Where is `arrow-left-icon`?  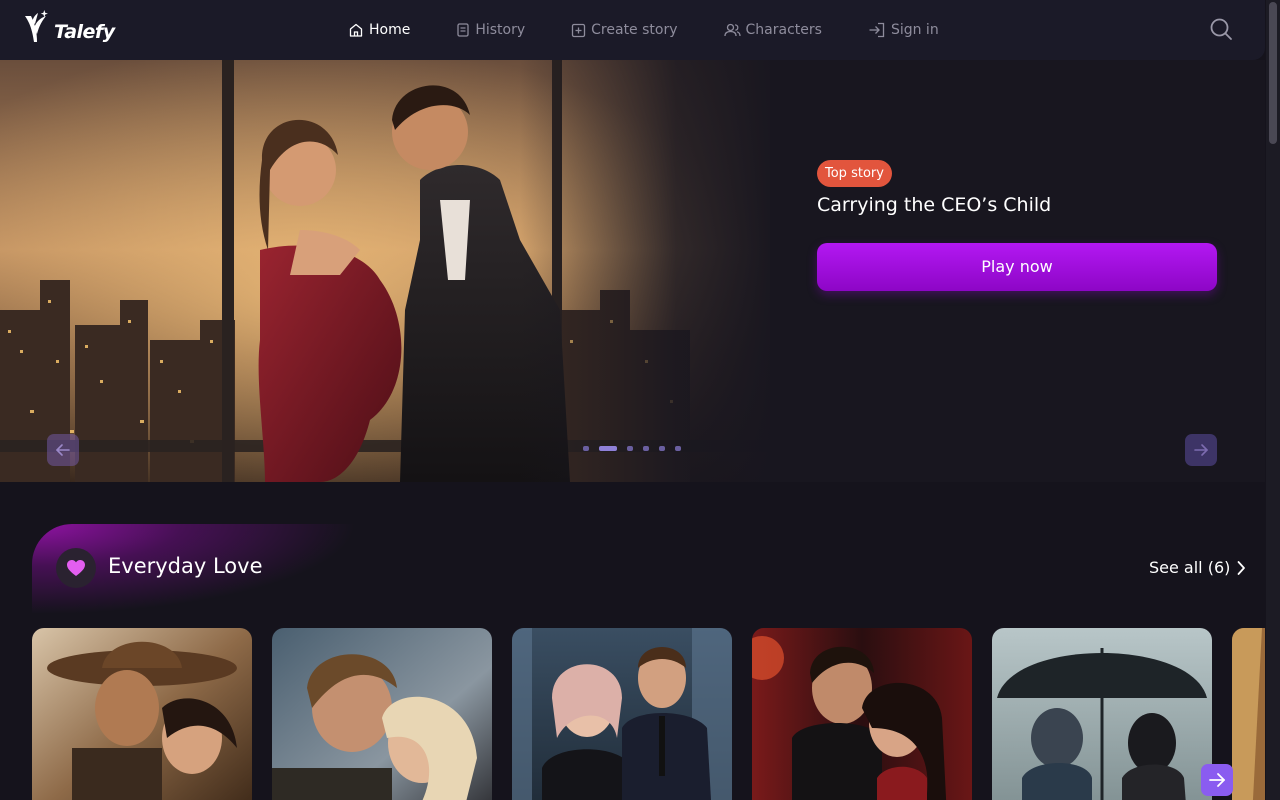 arrow-left-icon is located at coordinates (63, 450).